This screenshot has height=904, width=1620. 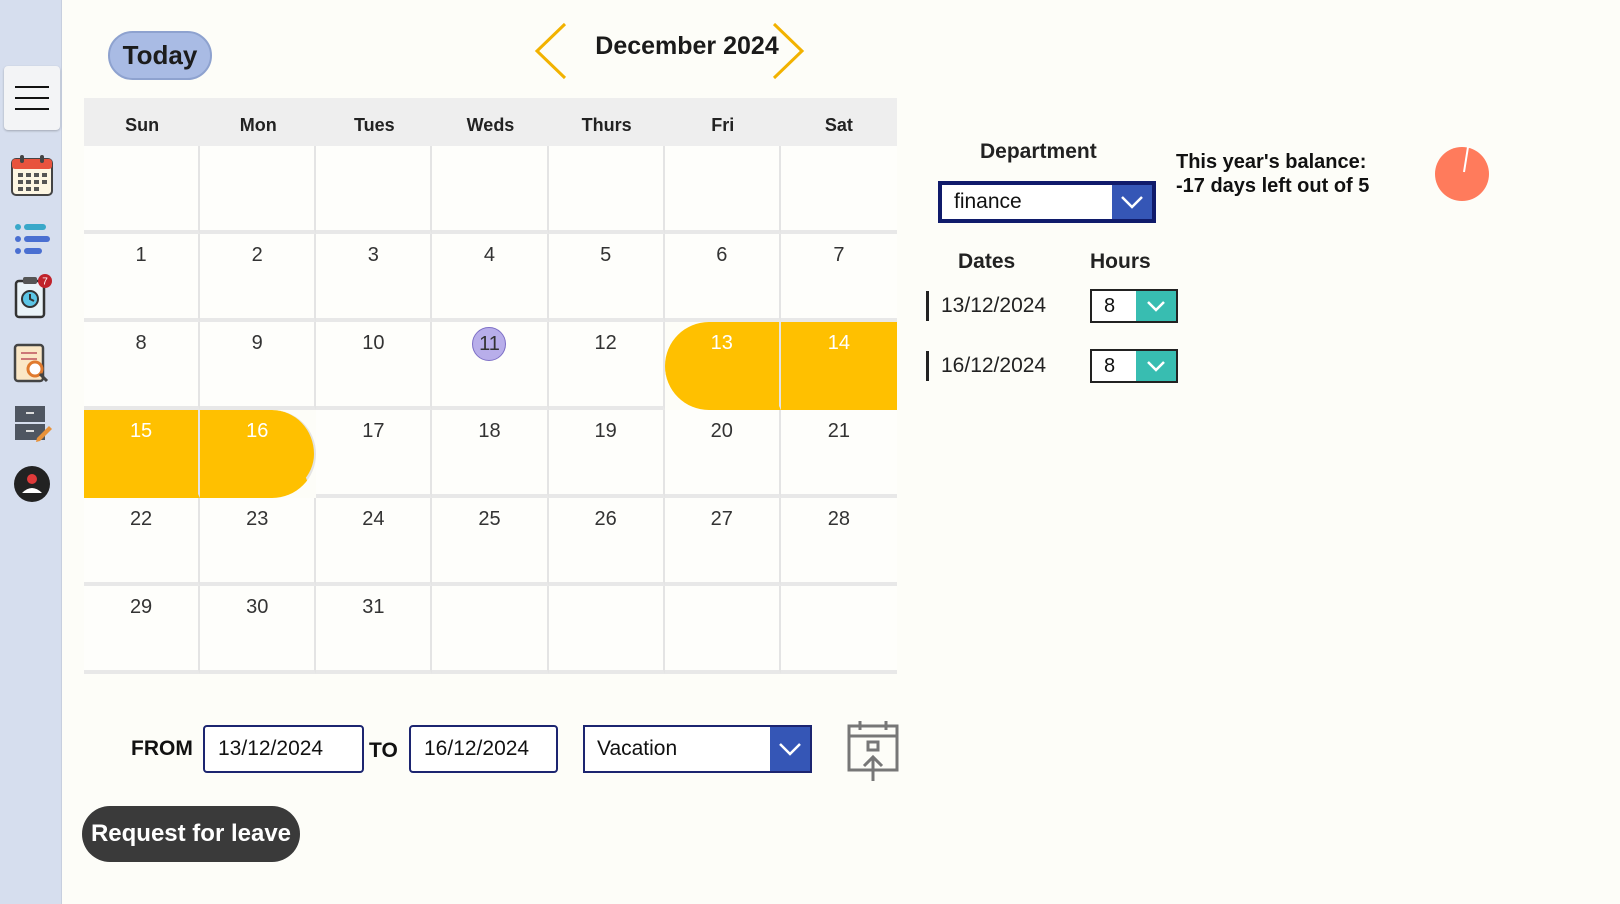 What do you see at coordinates (141, 343) in the screenshot?
I see `day-number: 8` at bounding box center [141, 343].